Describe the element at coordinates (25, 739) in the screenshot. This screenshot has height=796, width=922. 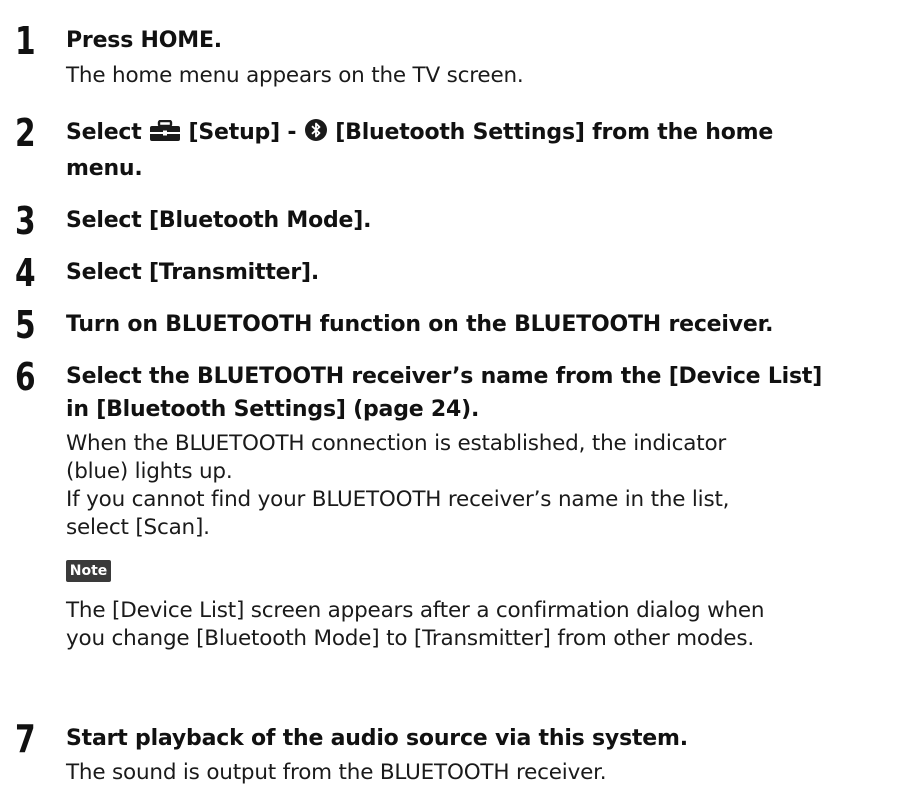
I see `step-number: 7` at that location.